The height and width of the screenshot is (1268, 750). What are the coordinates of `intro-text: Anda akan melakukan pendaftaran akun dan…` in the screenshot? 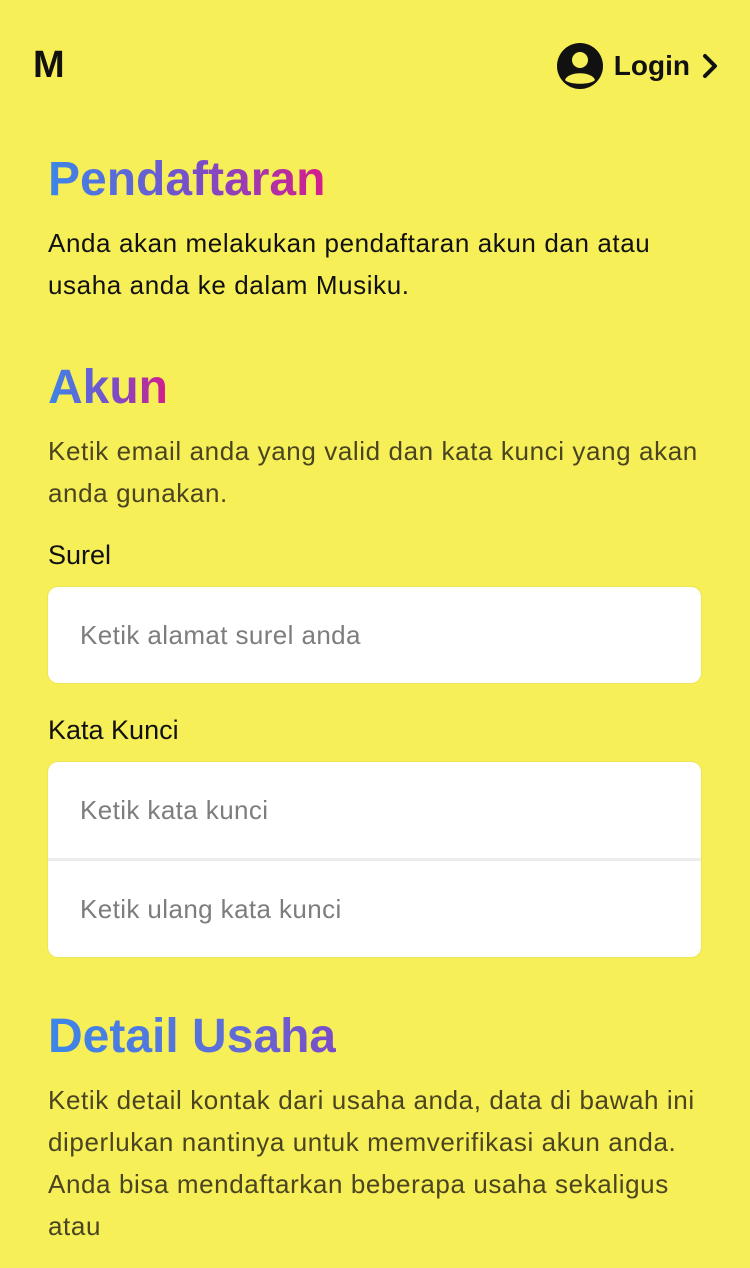 It's located at (349, 264).